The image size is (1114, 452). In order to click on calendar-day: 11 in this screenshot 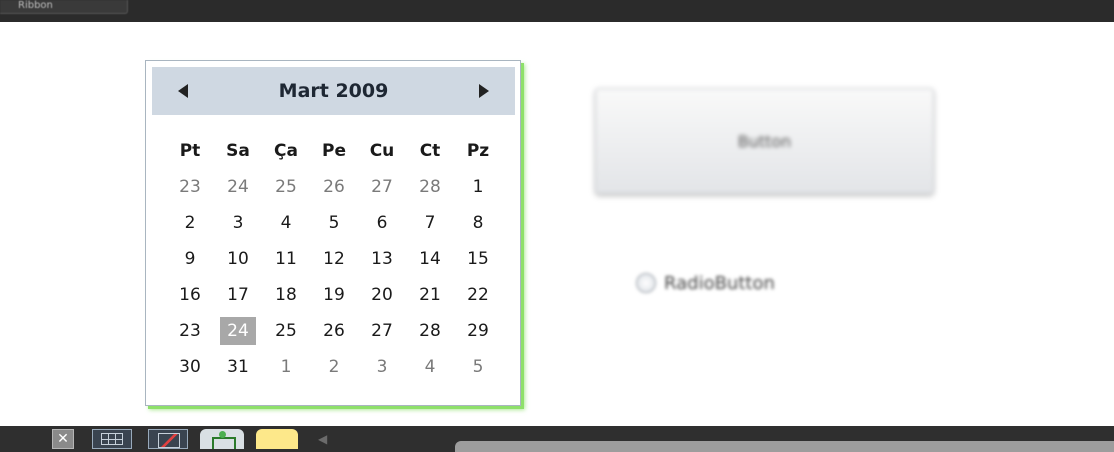, I will do `click(286, 259)`.